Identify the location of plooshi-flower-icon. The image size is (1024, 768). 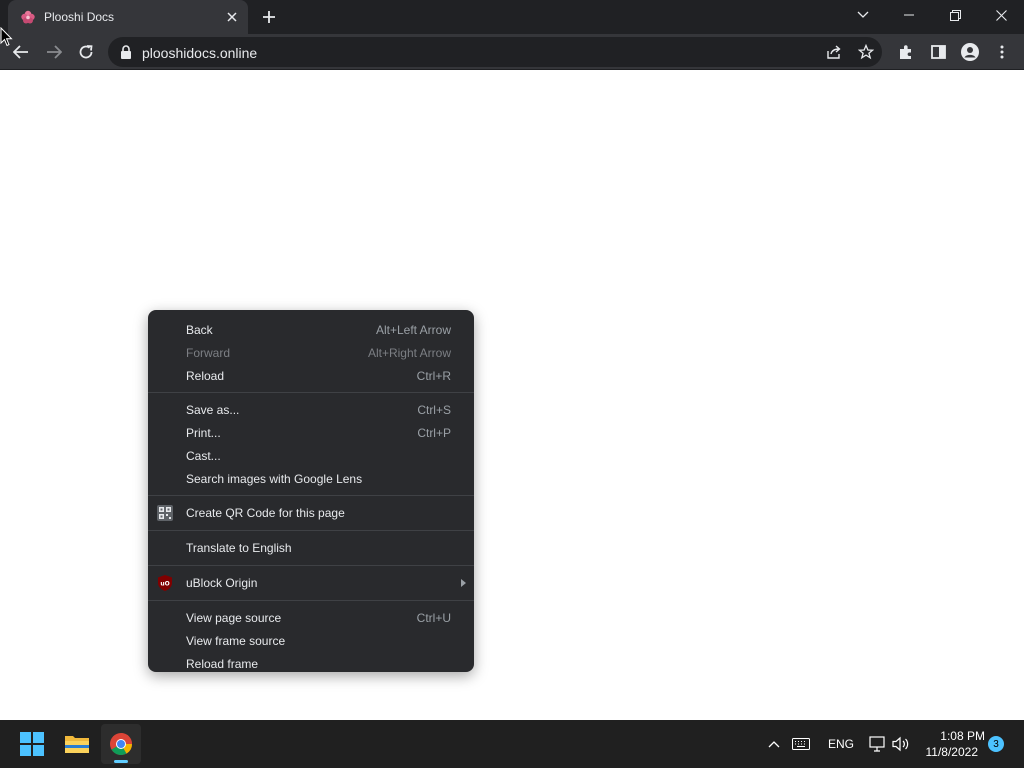
(28, 17).